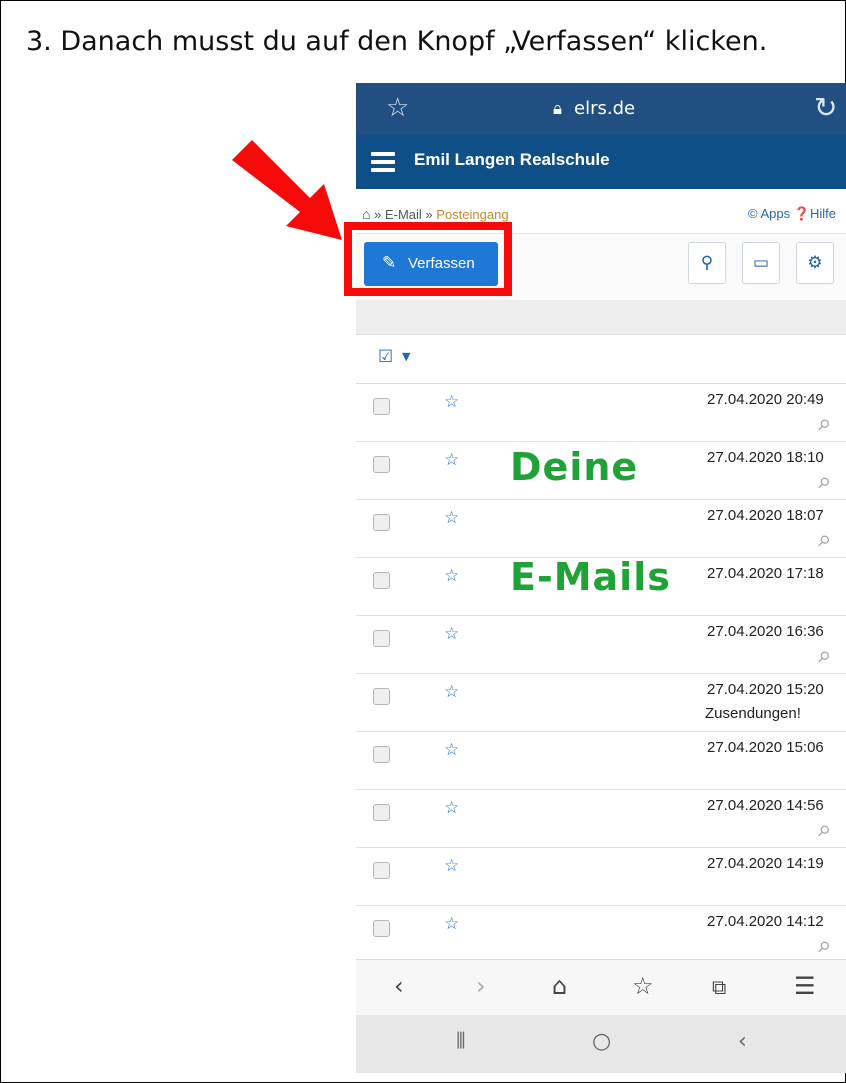 The width and height of the screenshot is (846, 1083). I want to click on mailbox-button: ▭, so click(761, 263).